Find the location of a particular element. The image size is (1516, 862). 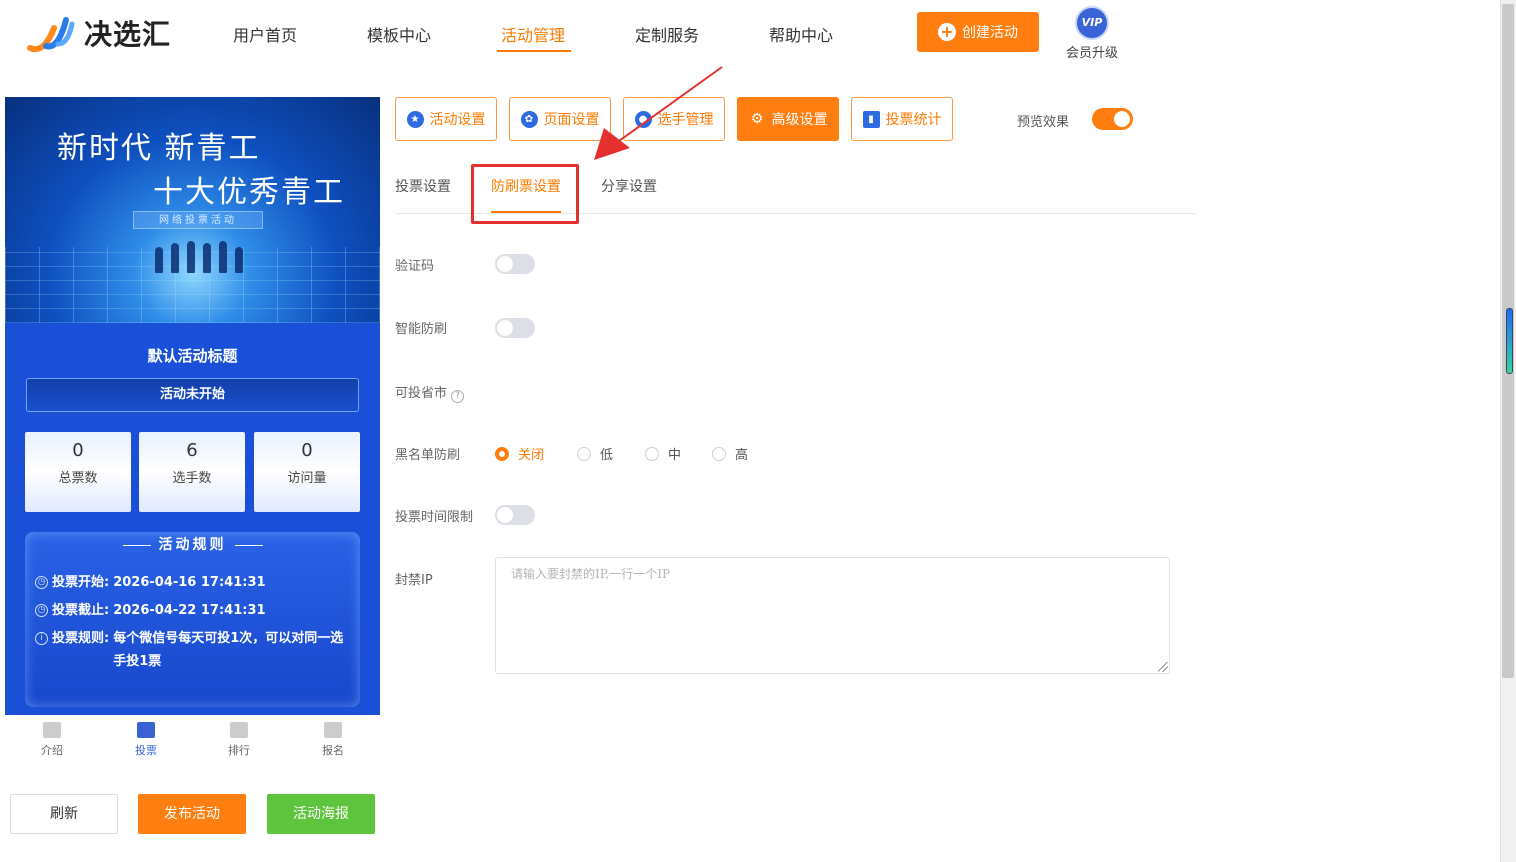

phone-nav-label: 排行 is located at coordinates (239, 750).